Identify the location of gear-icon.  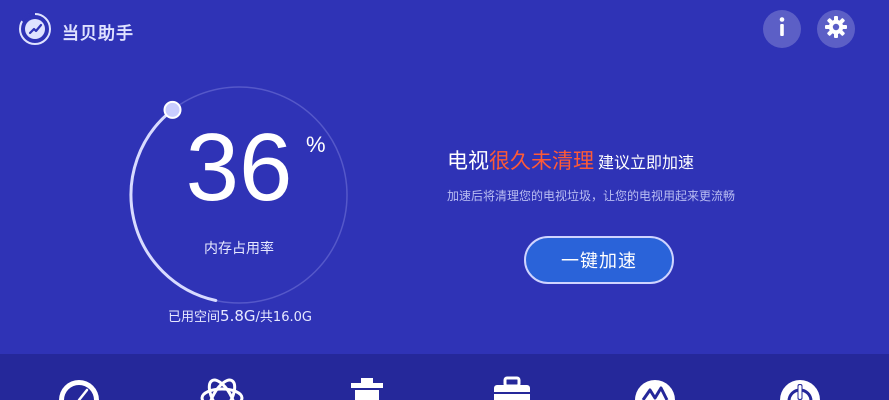
(836, 29).